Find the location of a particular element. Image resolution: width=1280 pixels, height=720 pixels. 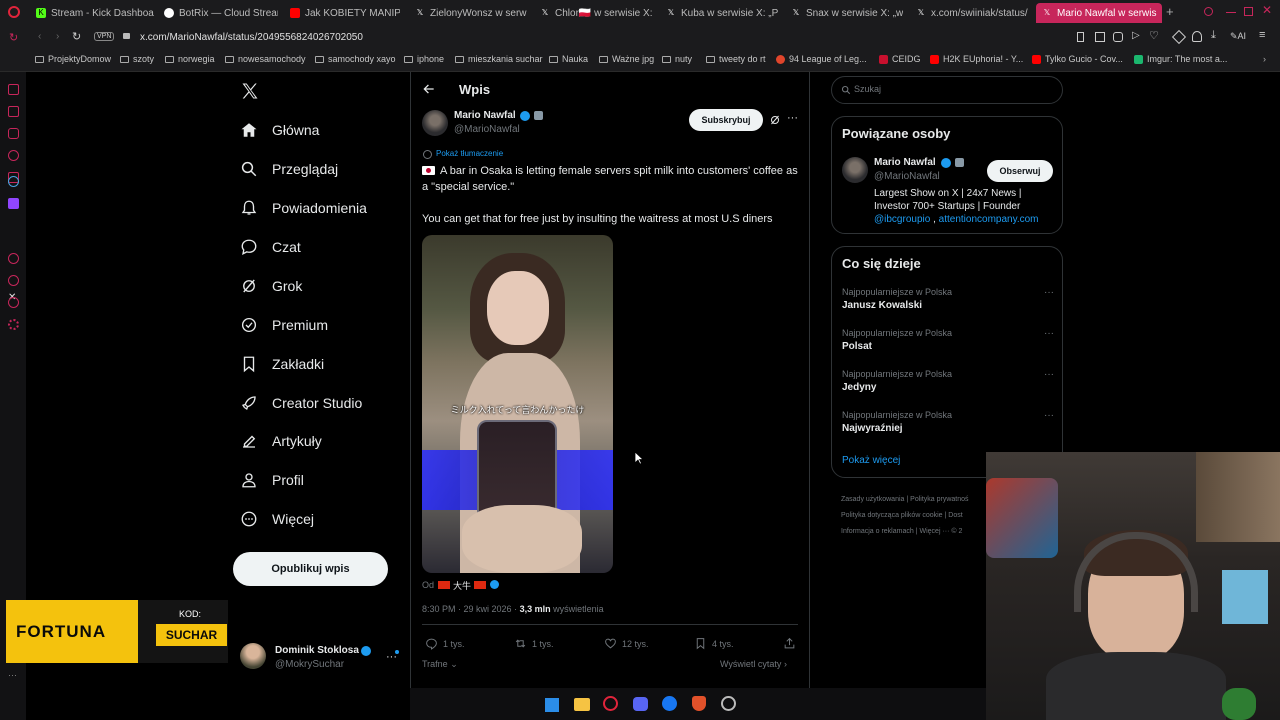

search-tabs-icon is located at coordinates (1208, 11).